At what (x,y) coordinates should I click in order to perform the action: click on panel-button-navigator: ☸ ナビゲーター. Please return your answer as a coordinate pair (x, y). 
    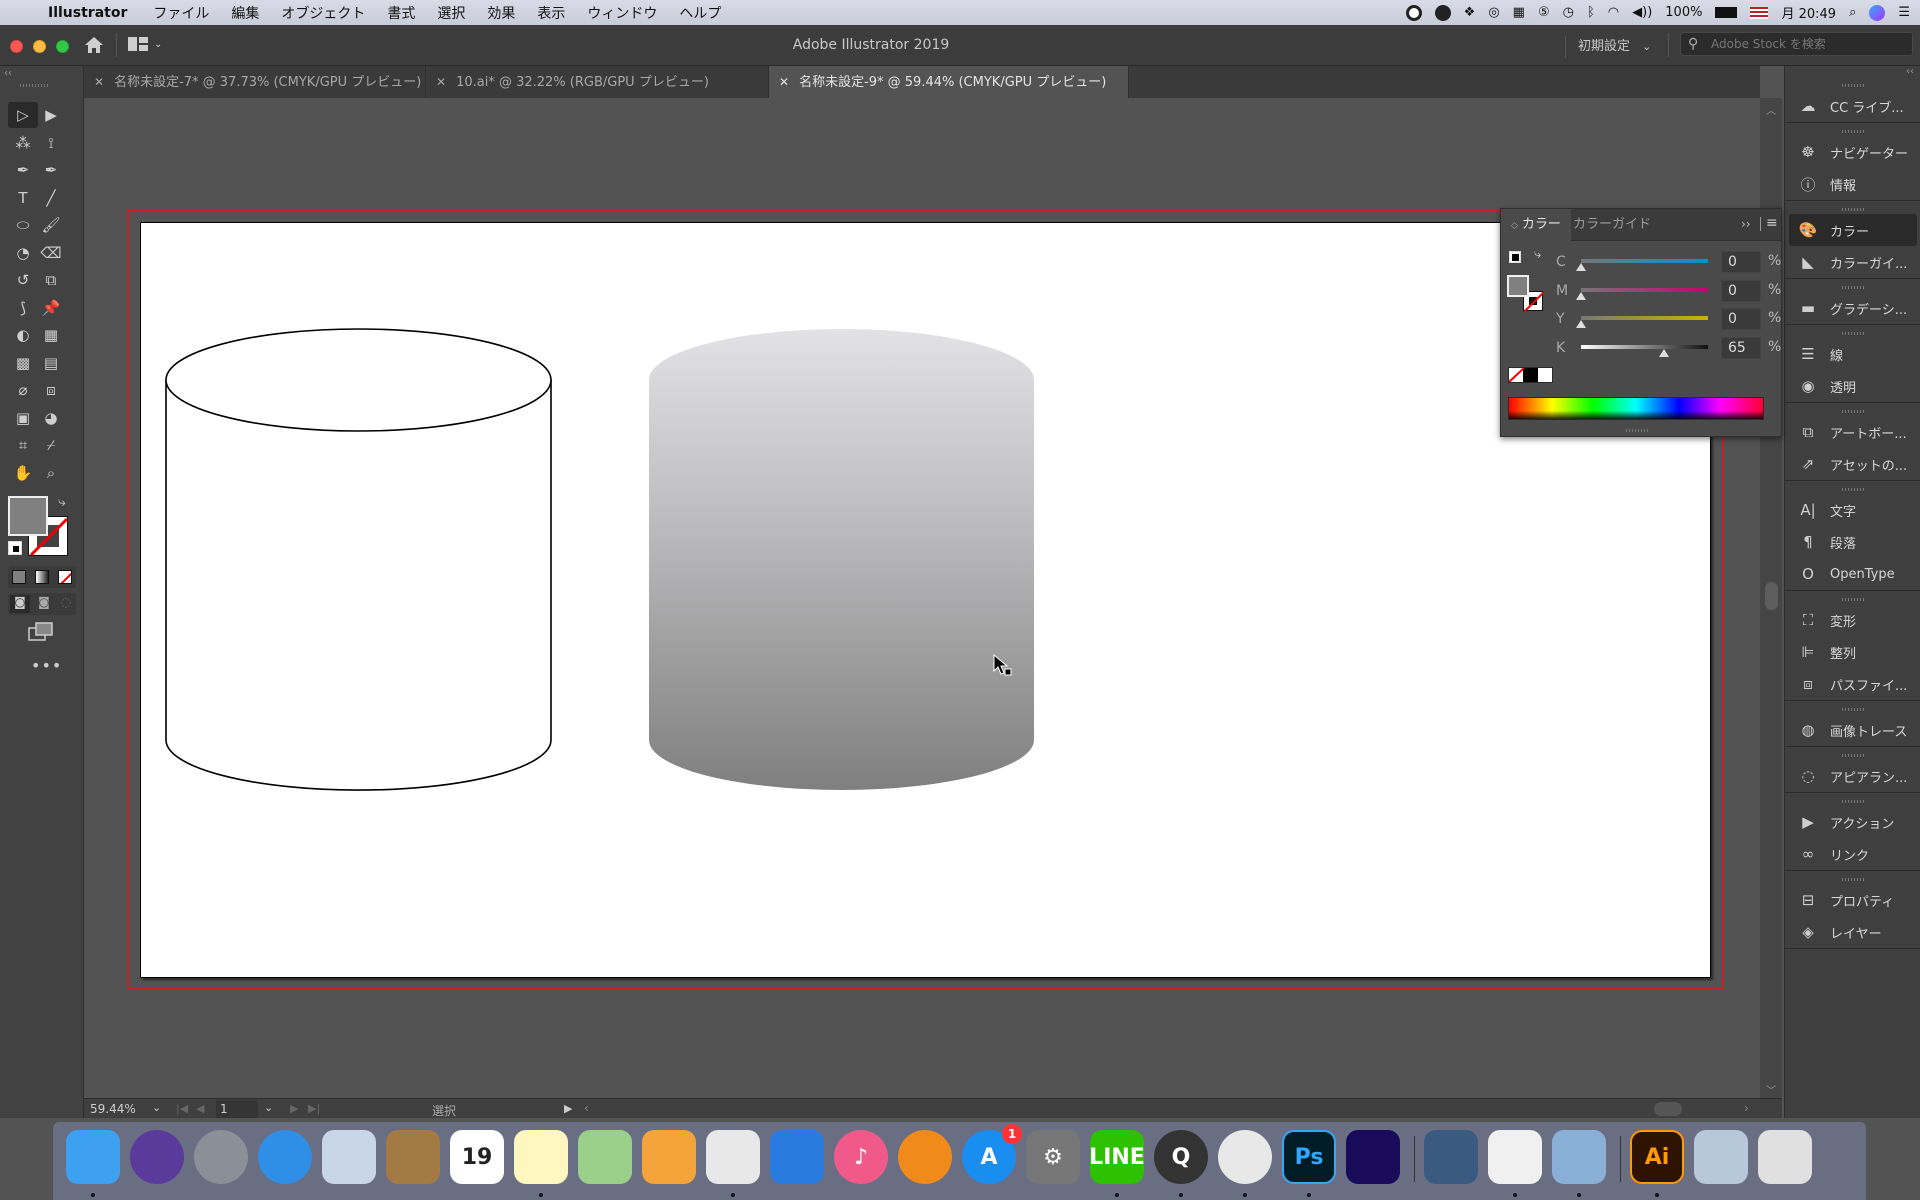
    Looking at the image, I should click on (1852, 152).